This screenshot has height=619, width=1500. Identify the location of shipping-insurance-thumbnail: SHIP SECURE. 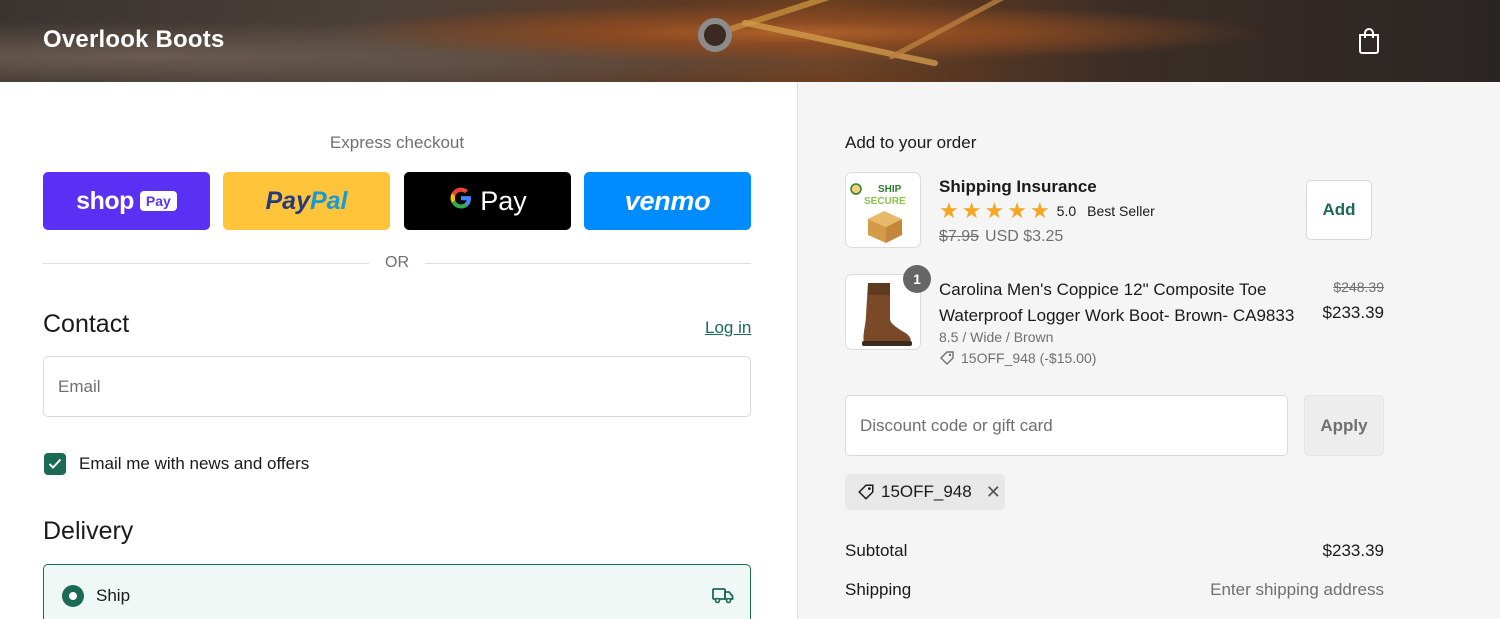
(883, 210).